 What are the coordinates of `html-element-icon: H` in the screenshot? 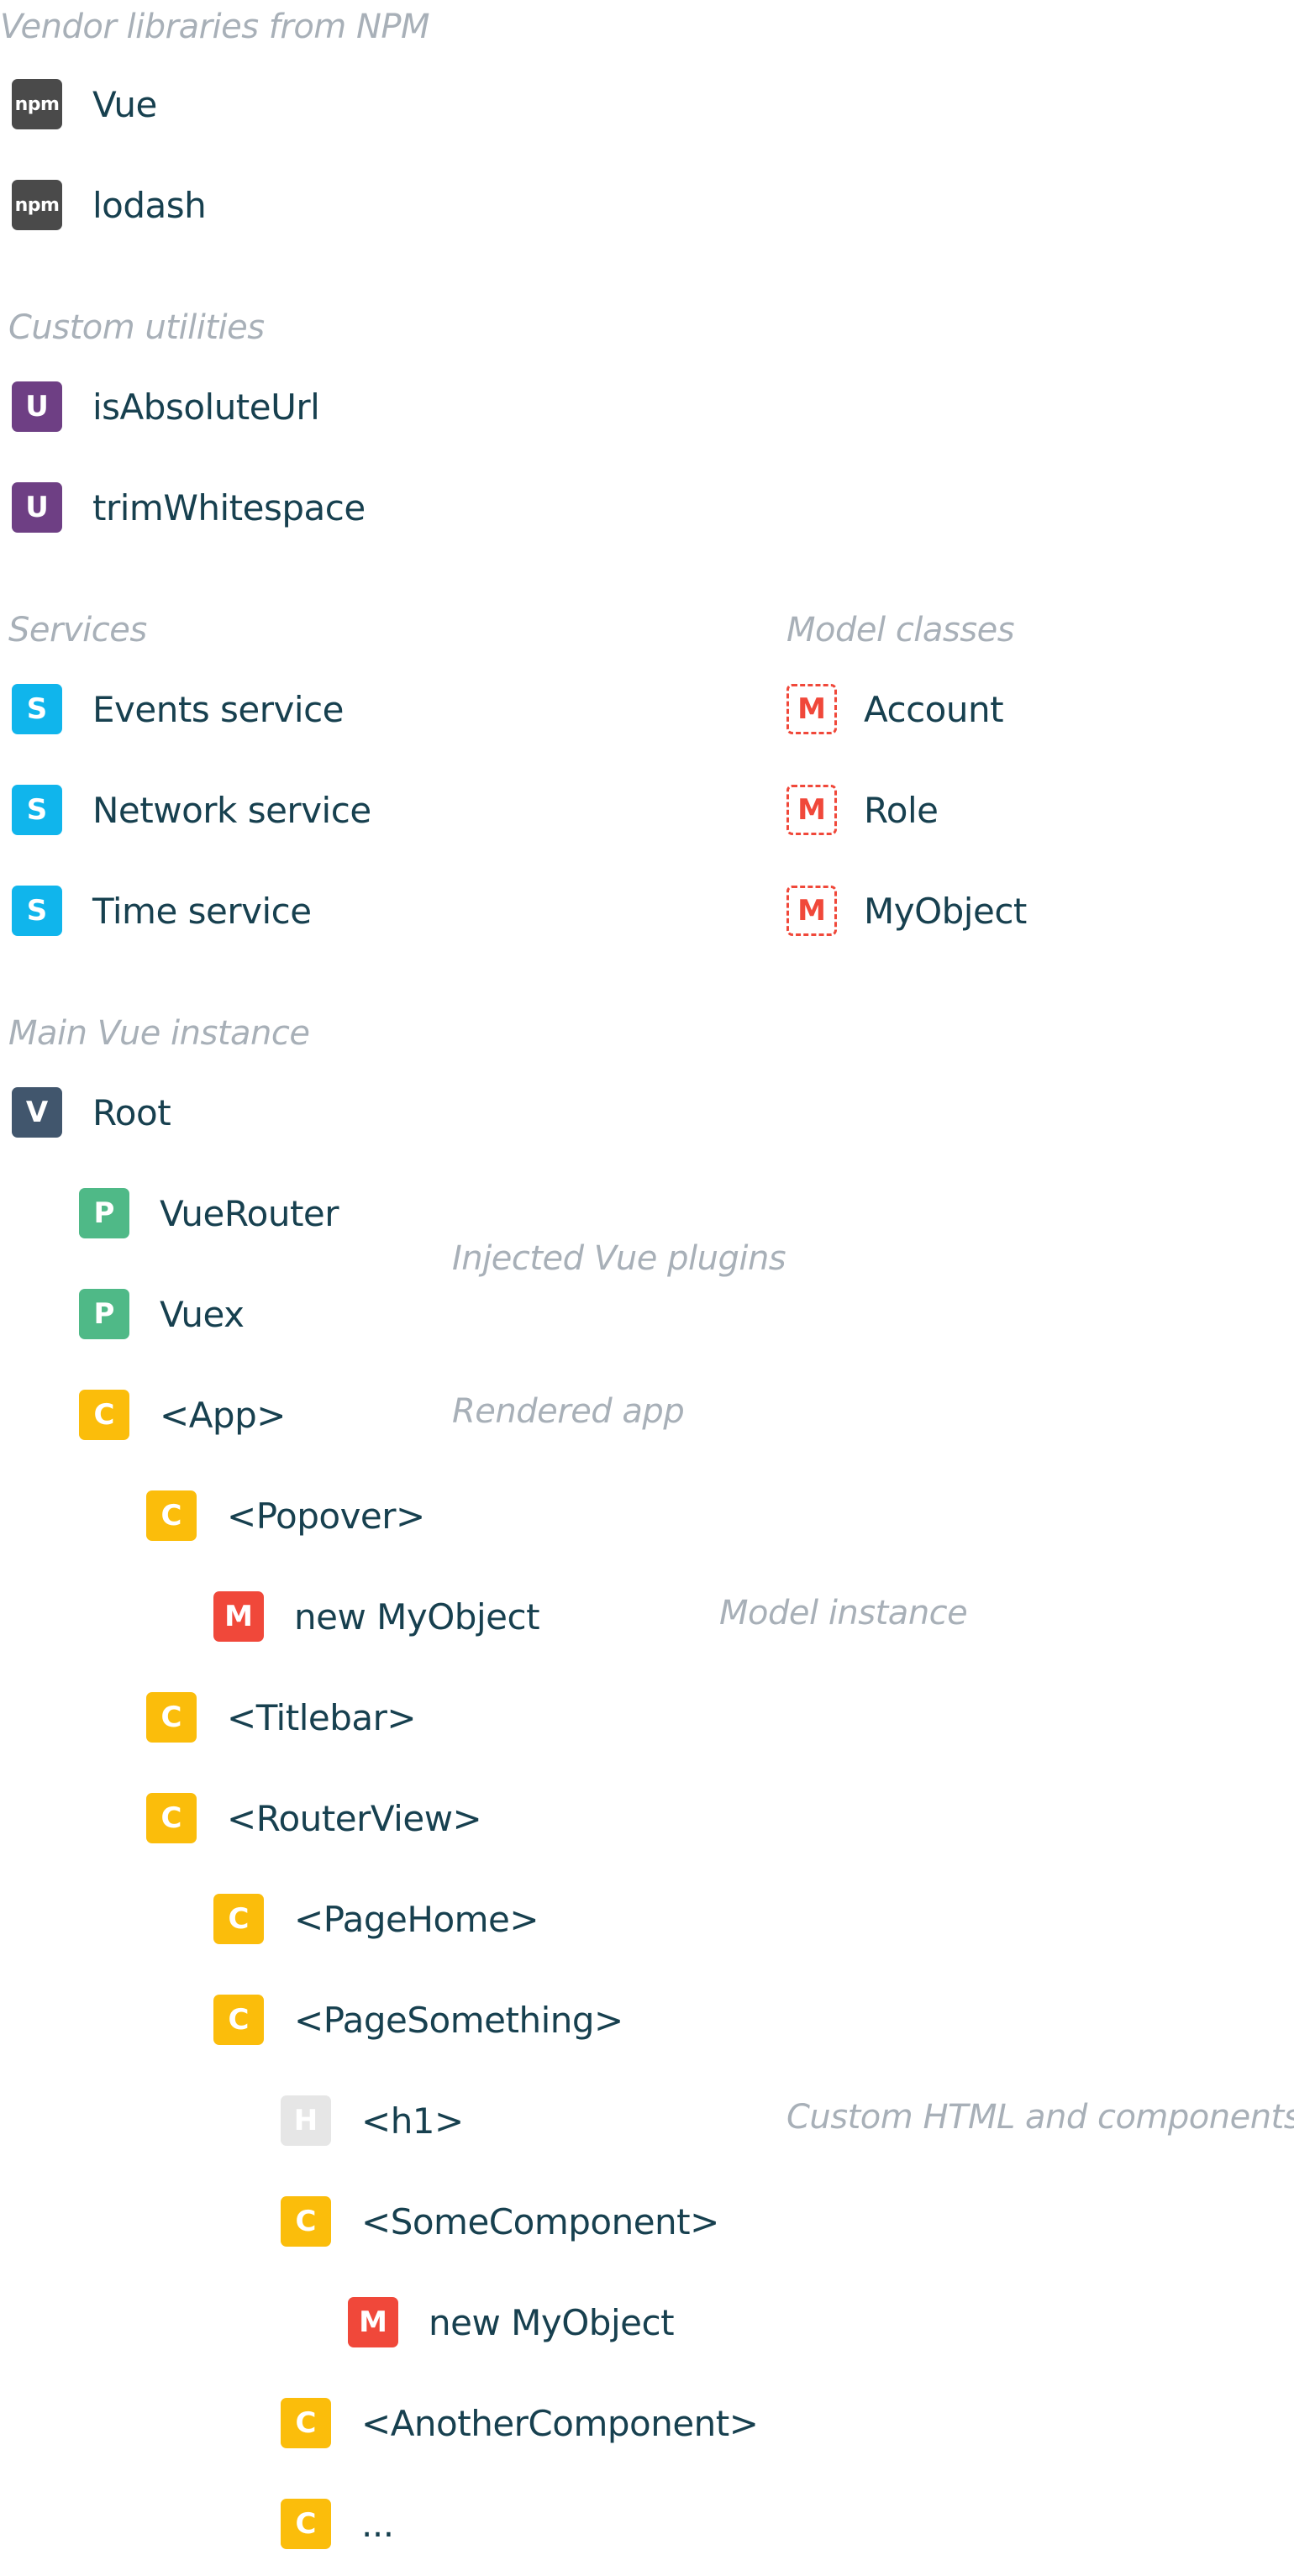 It's located at (306, 2120).